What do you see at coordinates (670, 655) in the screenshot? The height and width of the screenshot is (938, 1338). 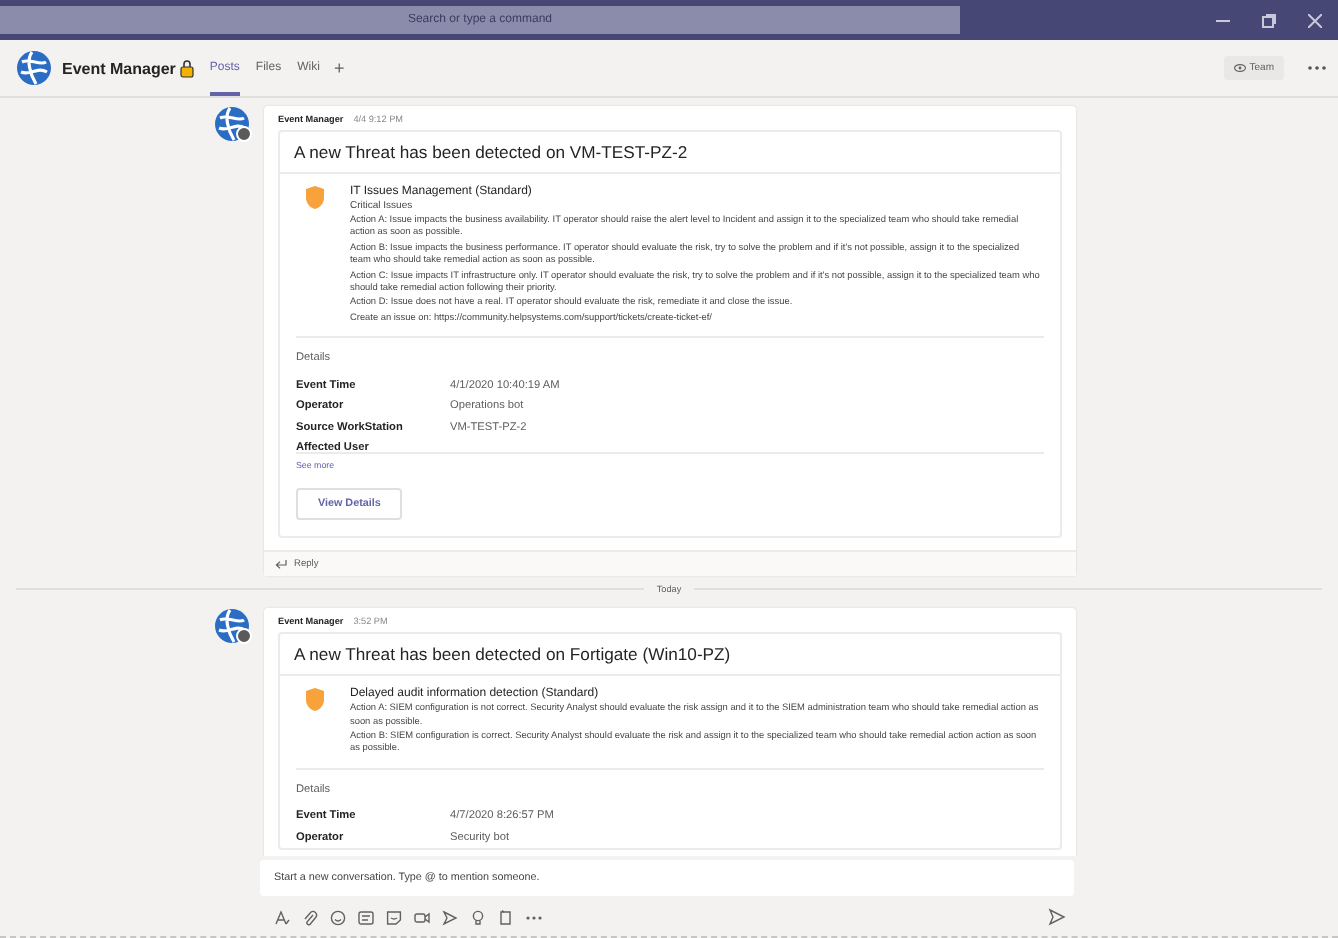 I see `card-title: A new Threat has been detected on Fortigate (Win10-PZ)` at bounding box center [670, 655].